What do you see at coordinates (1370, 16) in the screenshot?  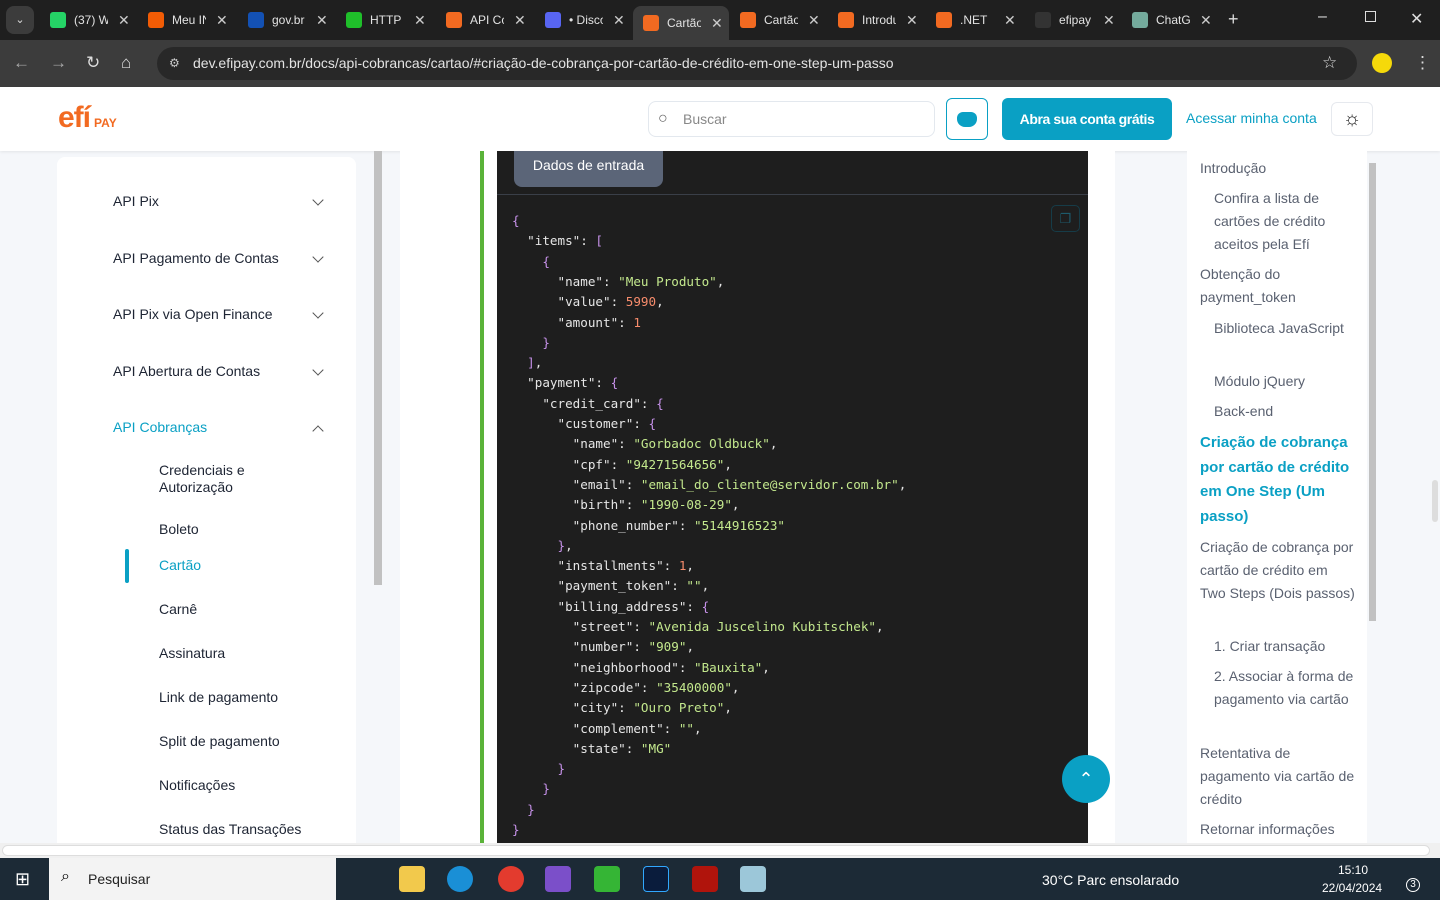 I see `restore-button` at bounding box center [1370, 16].